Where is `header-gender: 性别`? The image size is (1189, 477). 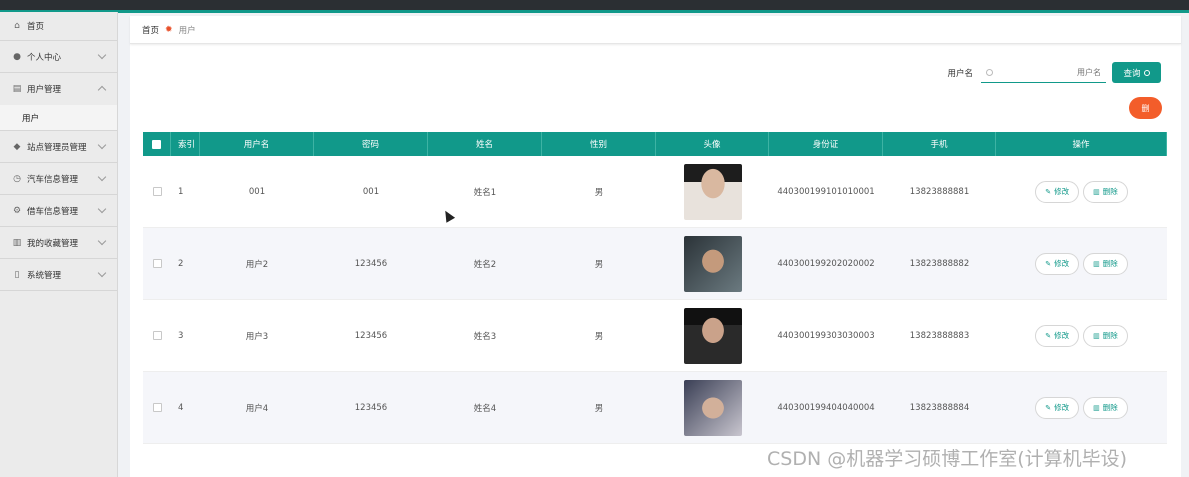
header-gender: 性别 is located at coordinates (599, 144).